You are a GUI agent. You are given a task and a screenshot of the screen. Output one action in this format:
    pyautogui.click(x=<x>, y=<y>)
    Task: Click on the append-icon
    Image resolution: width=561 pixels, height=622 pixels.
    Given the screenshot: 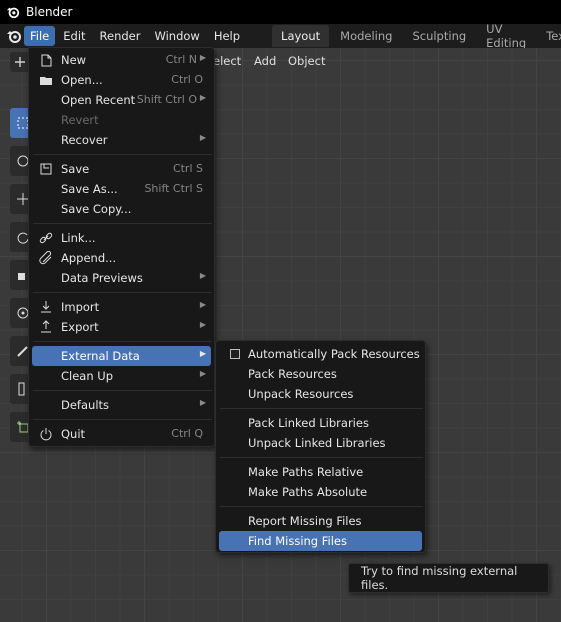 What is the action you would take?
    pyautogui.click(x=46, y=258)
    